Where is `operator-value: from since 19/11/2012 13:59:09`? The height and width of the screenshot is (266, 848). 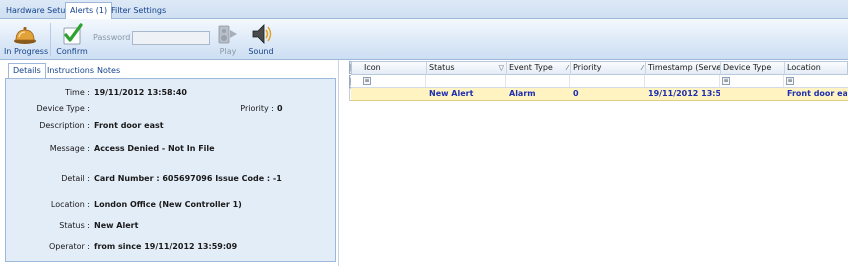
operator-value: from since 19/11/2012 13:59:09 is located at coordinates (166, 246).